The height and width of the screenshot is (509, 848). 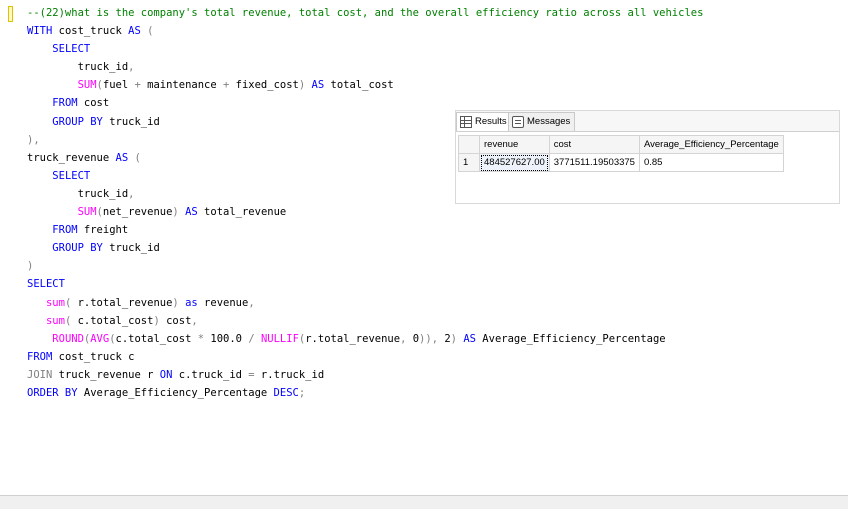 I want to click on code-token: DESC, so click(x=286, y=392).